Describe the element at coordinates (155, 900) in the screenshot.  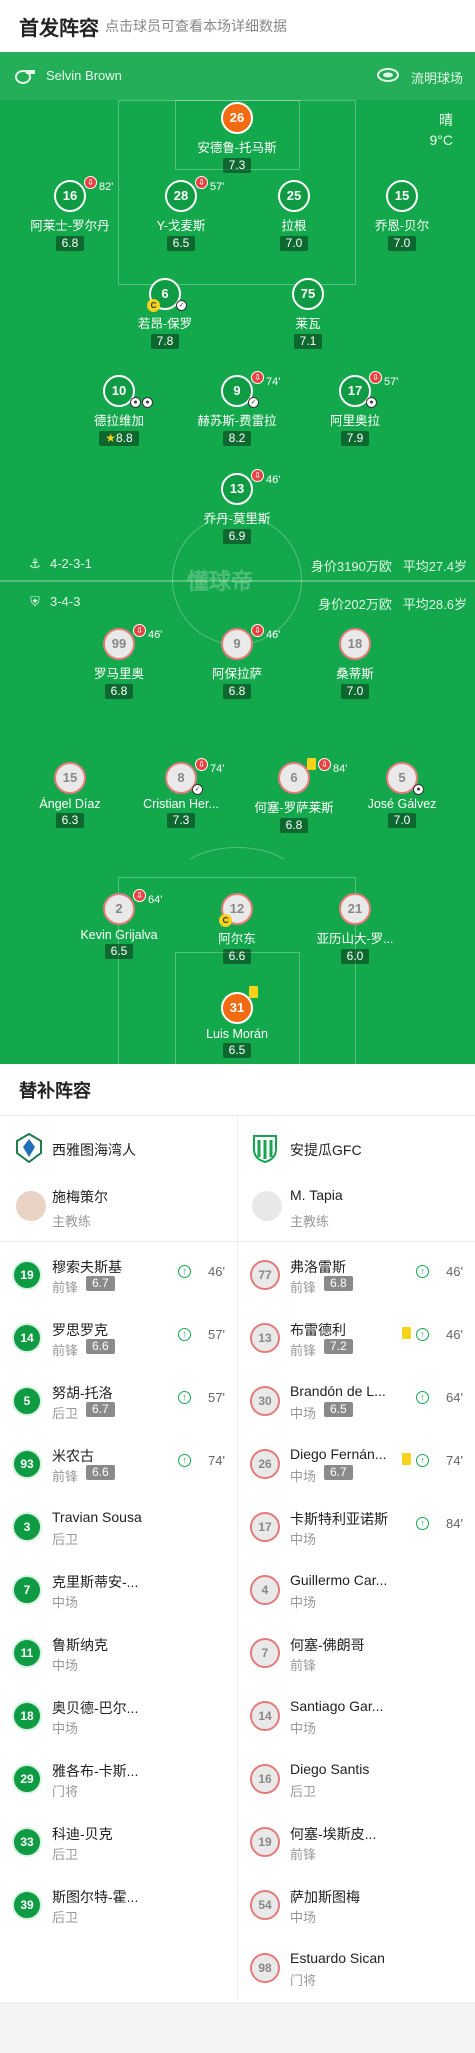
I see `sub-minute: 64'` at that location.